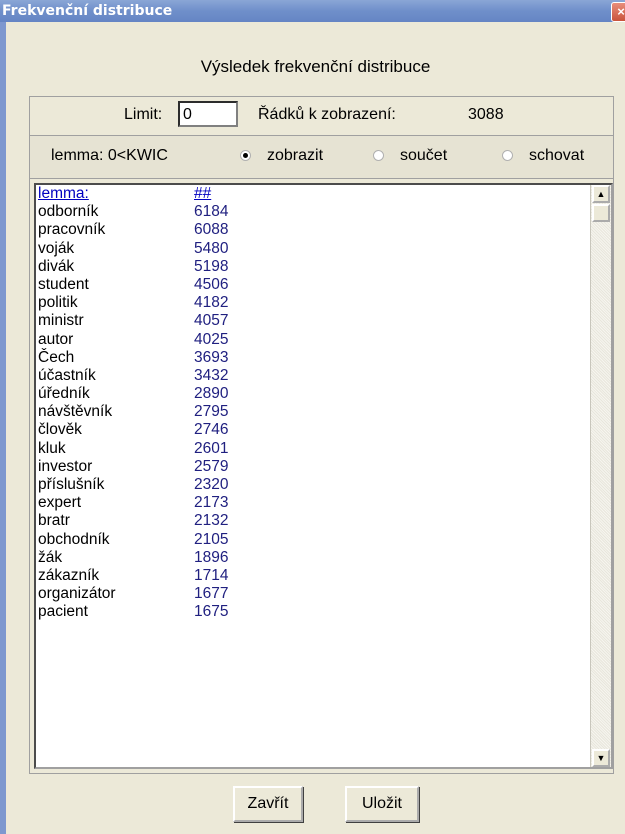 This screenshot has height=834, width=625. Describe the element at coordinates (56, 357) in the screenshot. I see `list-item-lemma: Čech` at that location.